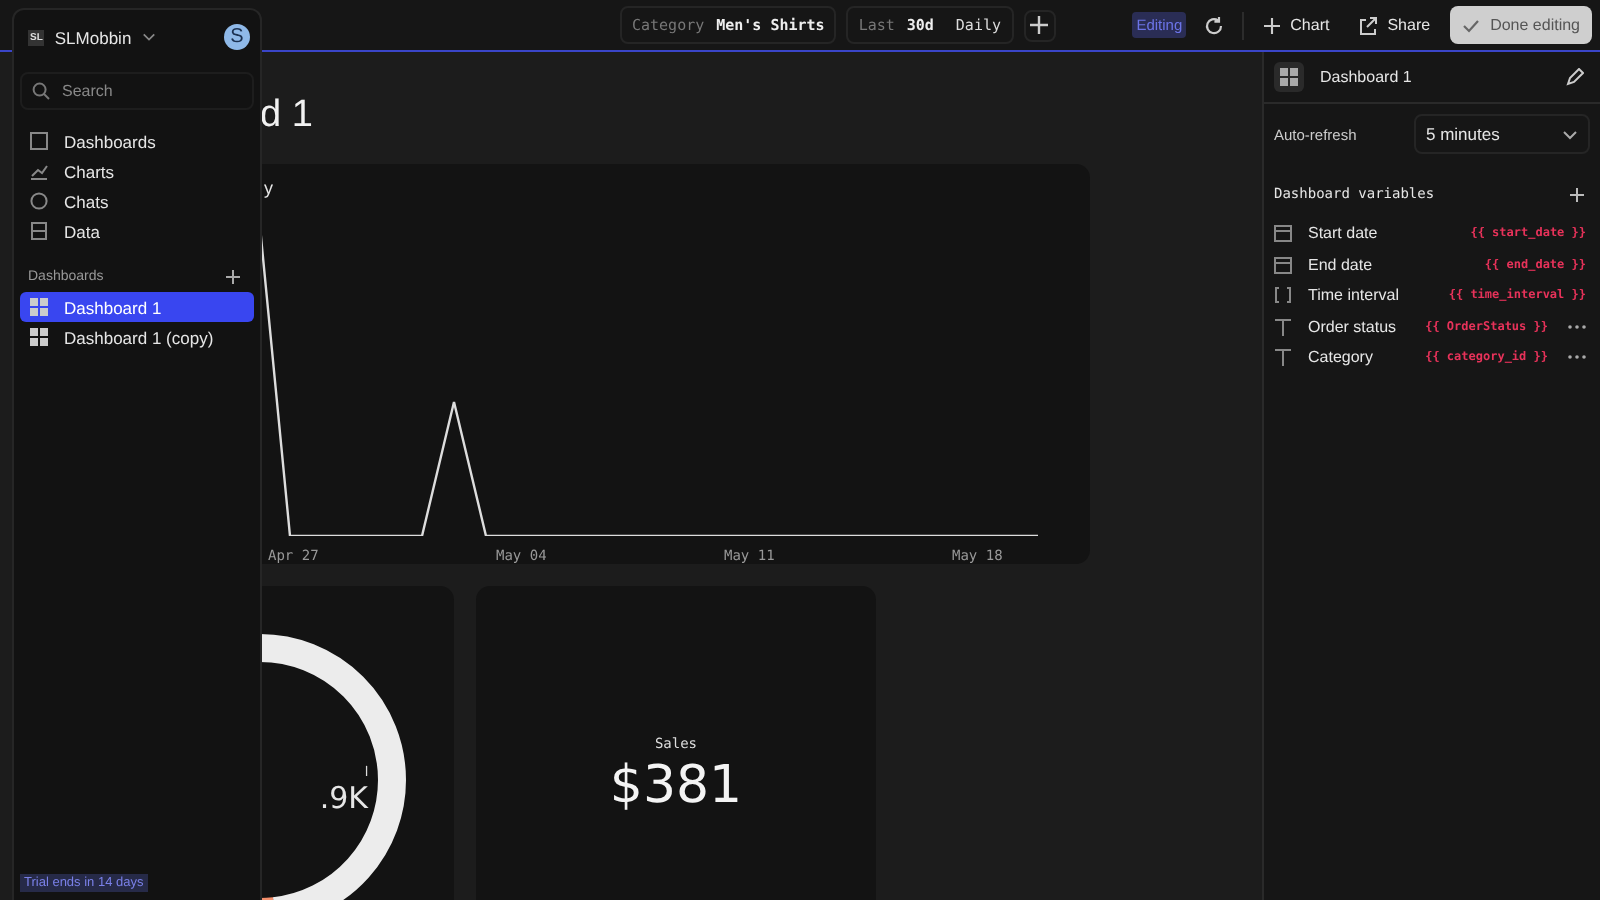  What do you see at coordinates (1394, 25) in the screenshot?
I see `share-button: Share` at bounding box center [1394, 25].